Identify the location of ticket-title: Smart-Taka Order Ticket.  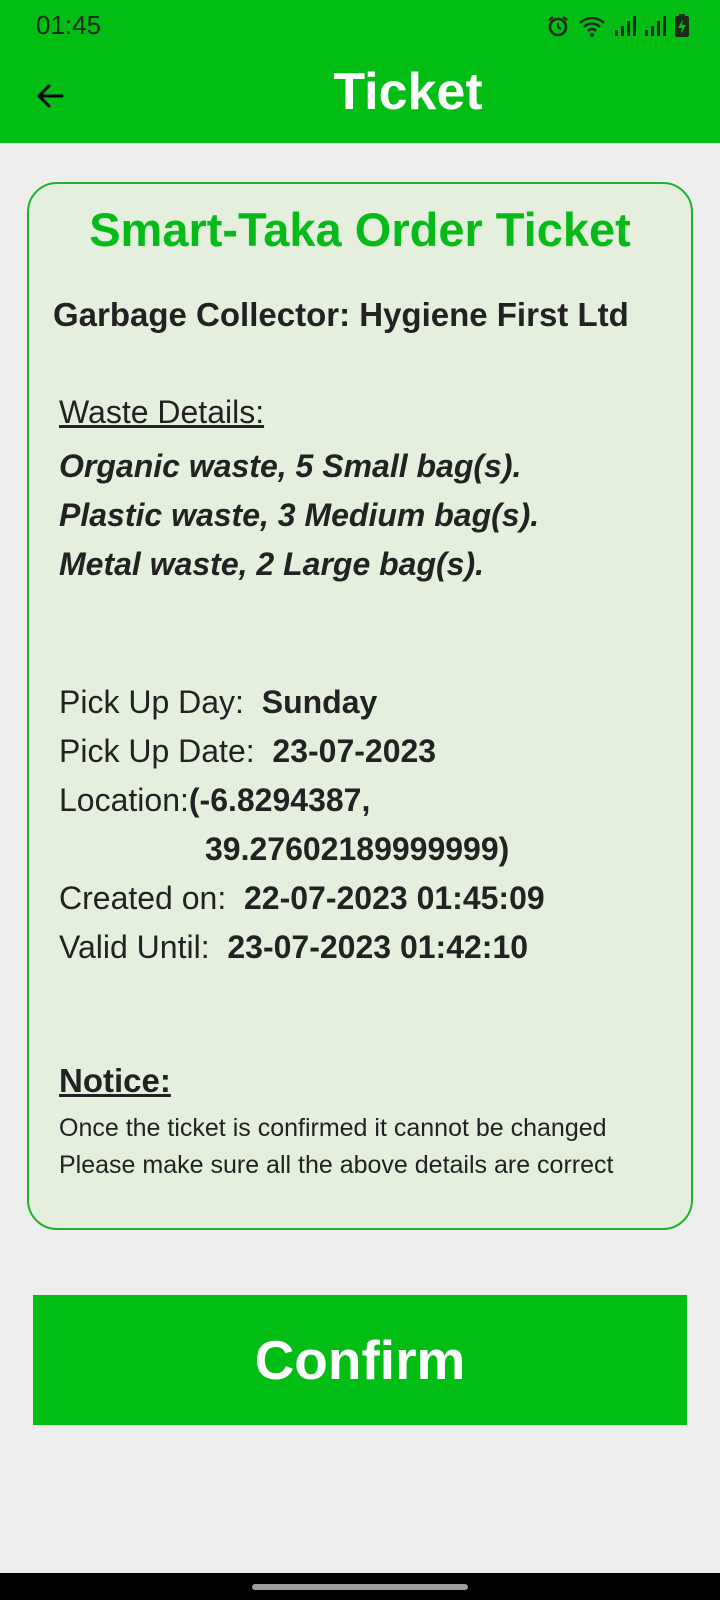
(360, 229).